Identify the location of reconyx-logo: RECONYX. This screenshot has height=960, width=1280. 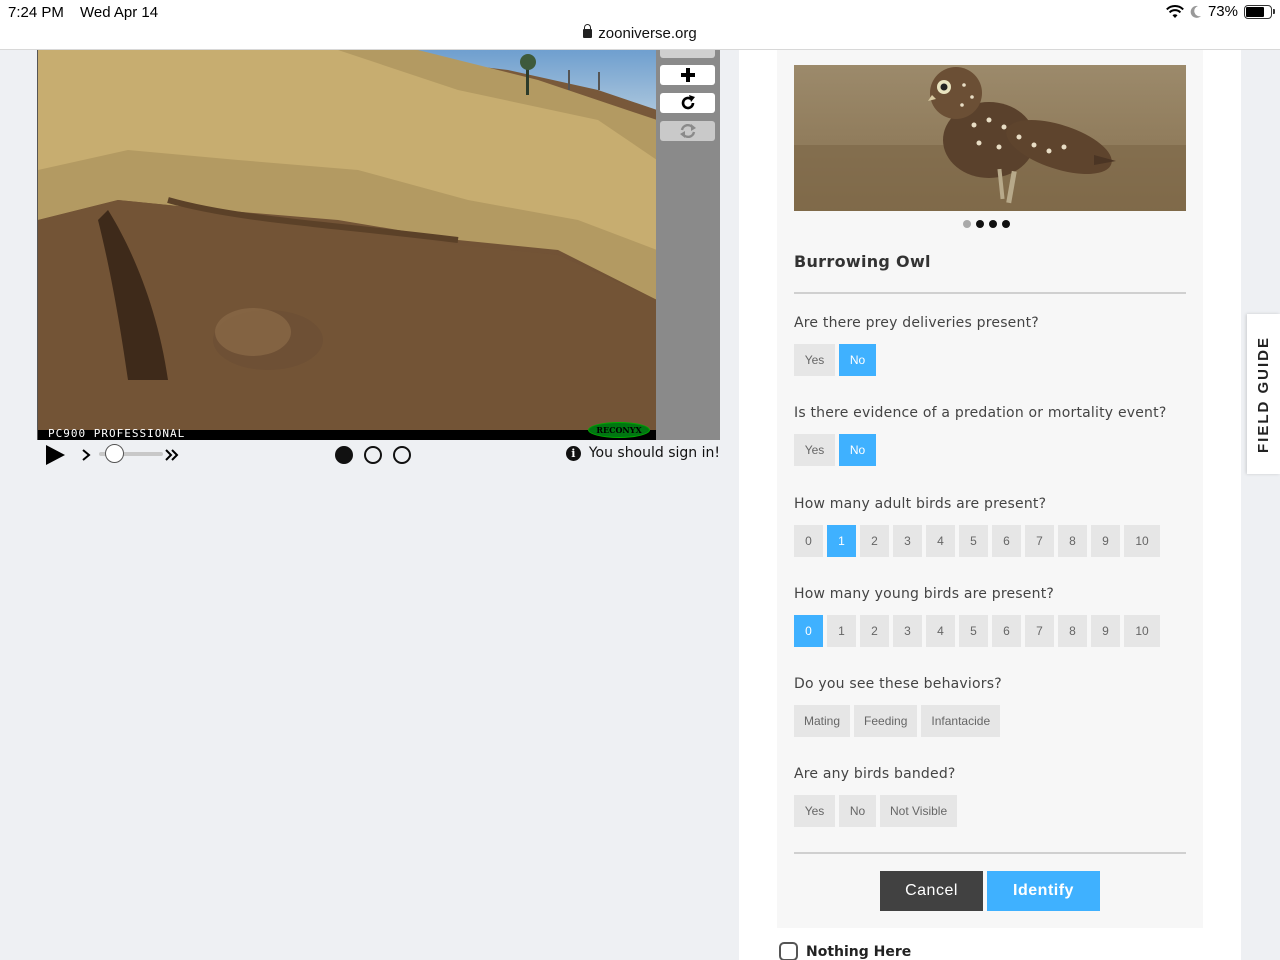
(619, 430).